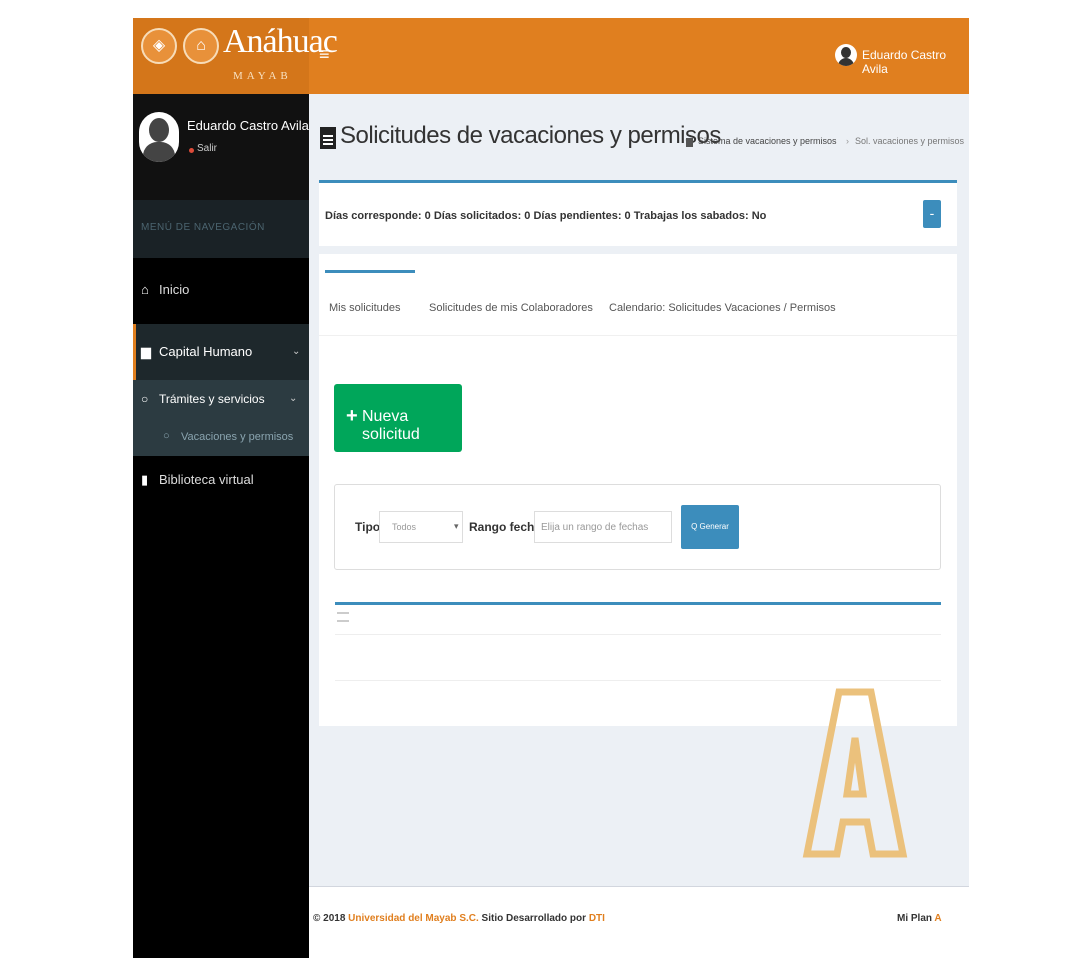  Describe the element at coordinates (331, 918) in the screenshot. I see `copyright-text: © 2018` at that location.